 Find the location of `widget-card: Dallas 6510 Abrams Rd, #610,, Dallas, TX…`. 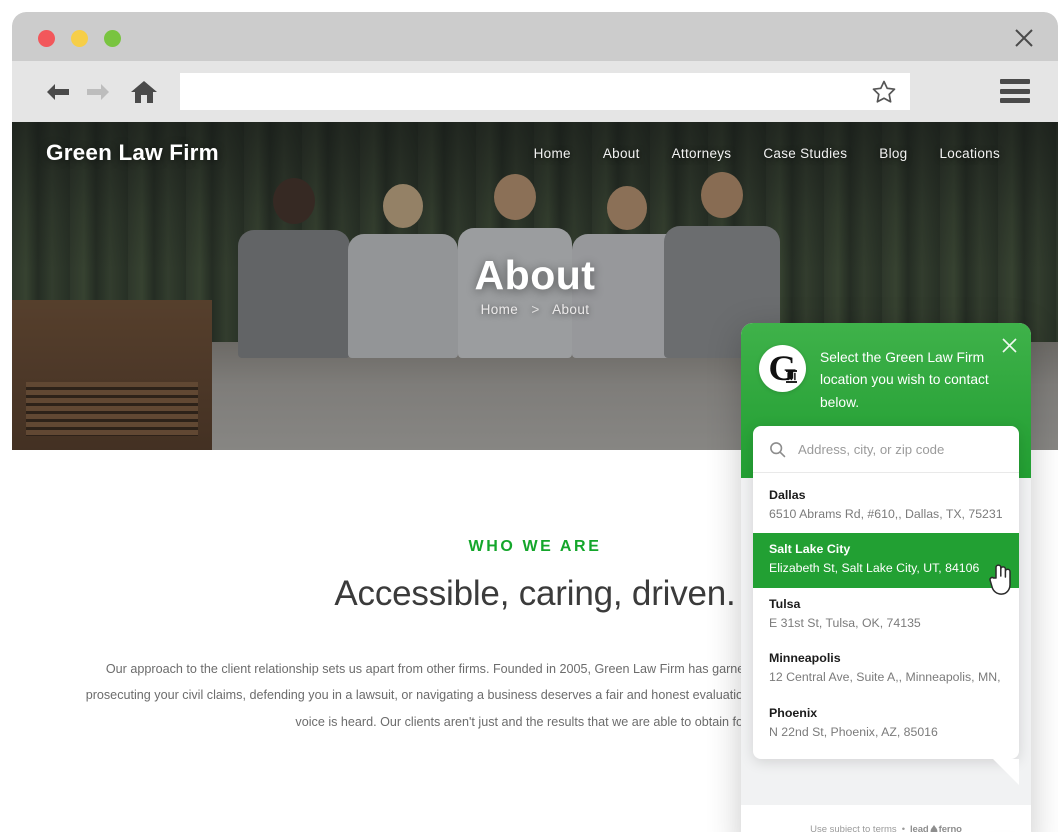

widget-card: Dallas 6510 Abrams Rd, #610,, Dallas, TX… is located at coordinates (886, 606).